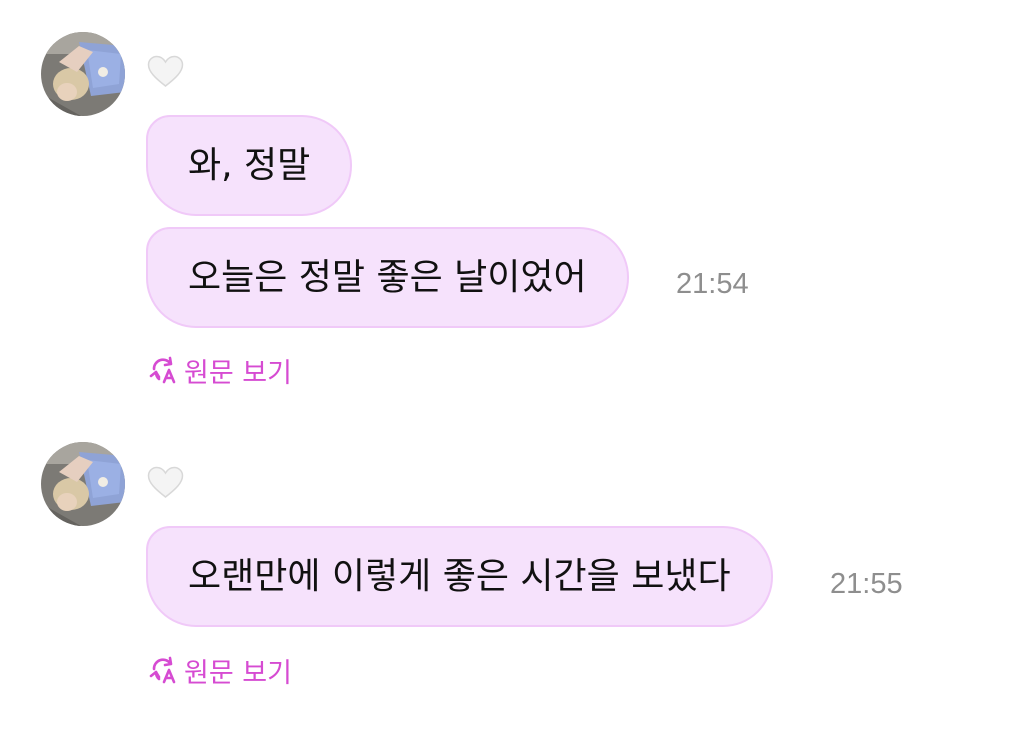 The image size is (1024, 736). Describe the element at coordinates (866, 584) in the screenshot. I see `message-timestamp: 21:55` at that location.